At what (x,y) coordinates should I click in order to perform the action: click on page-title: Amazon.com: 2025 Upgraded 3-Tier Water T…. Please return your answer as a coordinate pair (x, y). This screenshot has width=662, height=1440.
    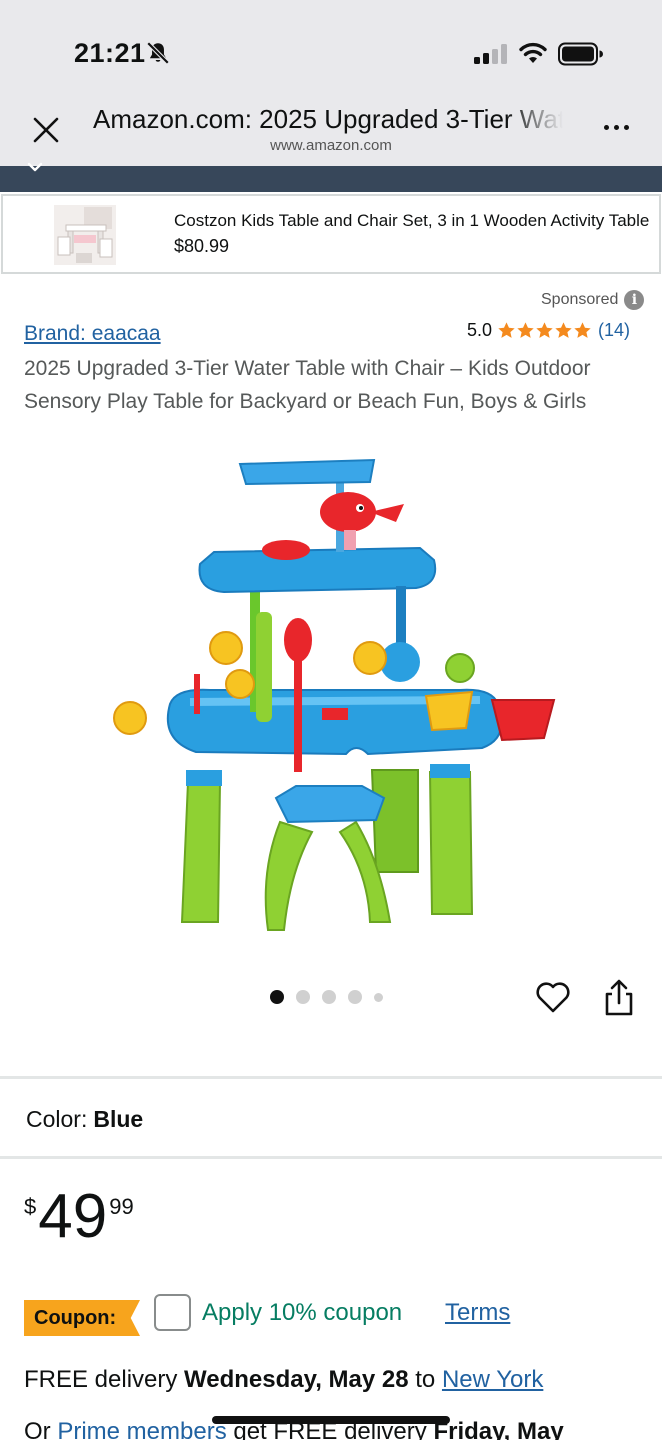
    Looking at the image, I should click on (328, 119).